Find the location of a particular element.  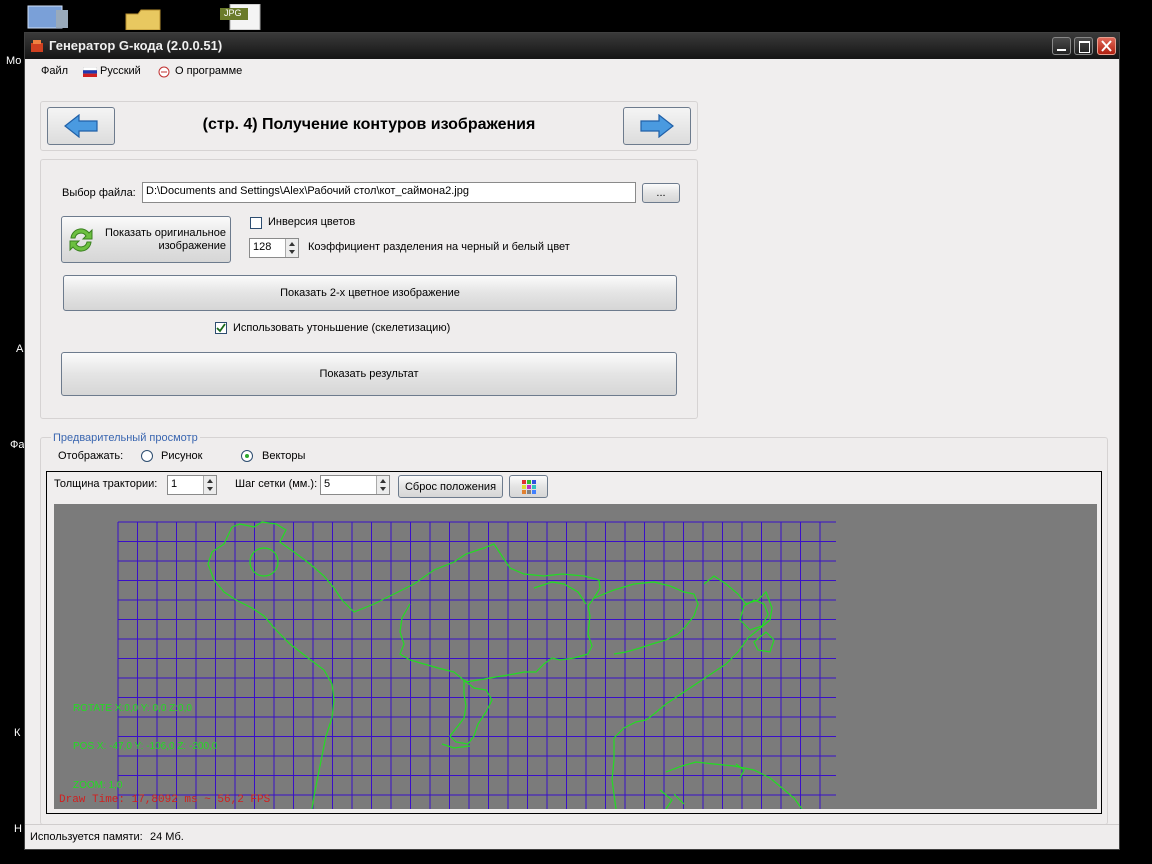

next-button is located at coordinates (657, 126).